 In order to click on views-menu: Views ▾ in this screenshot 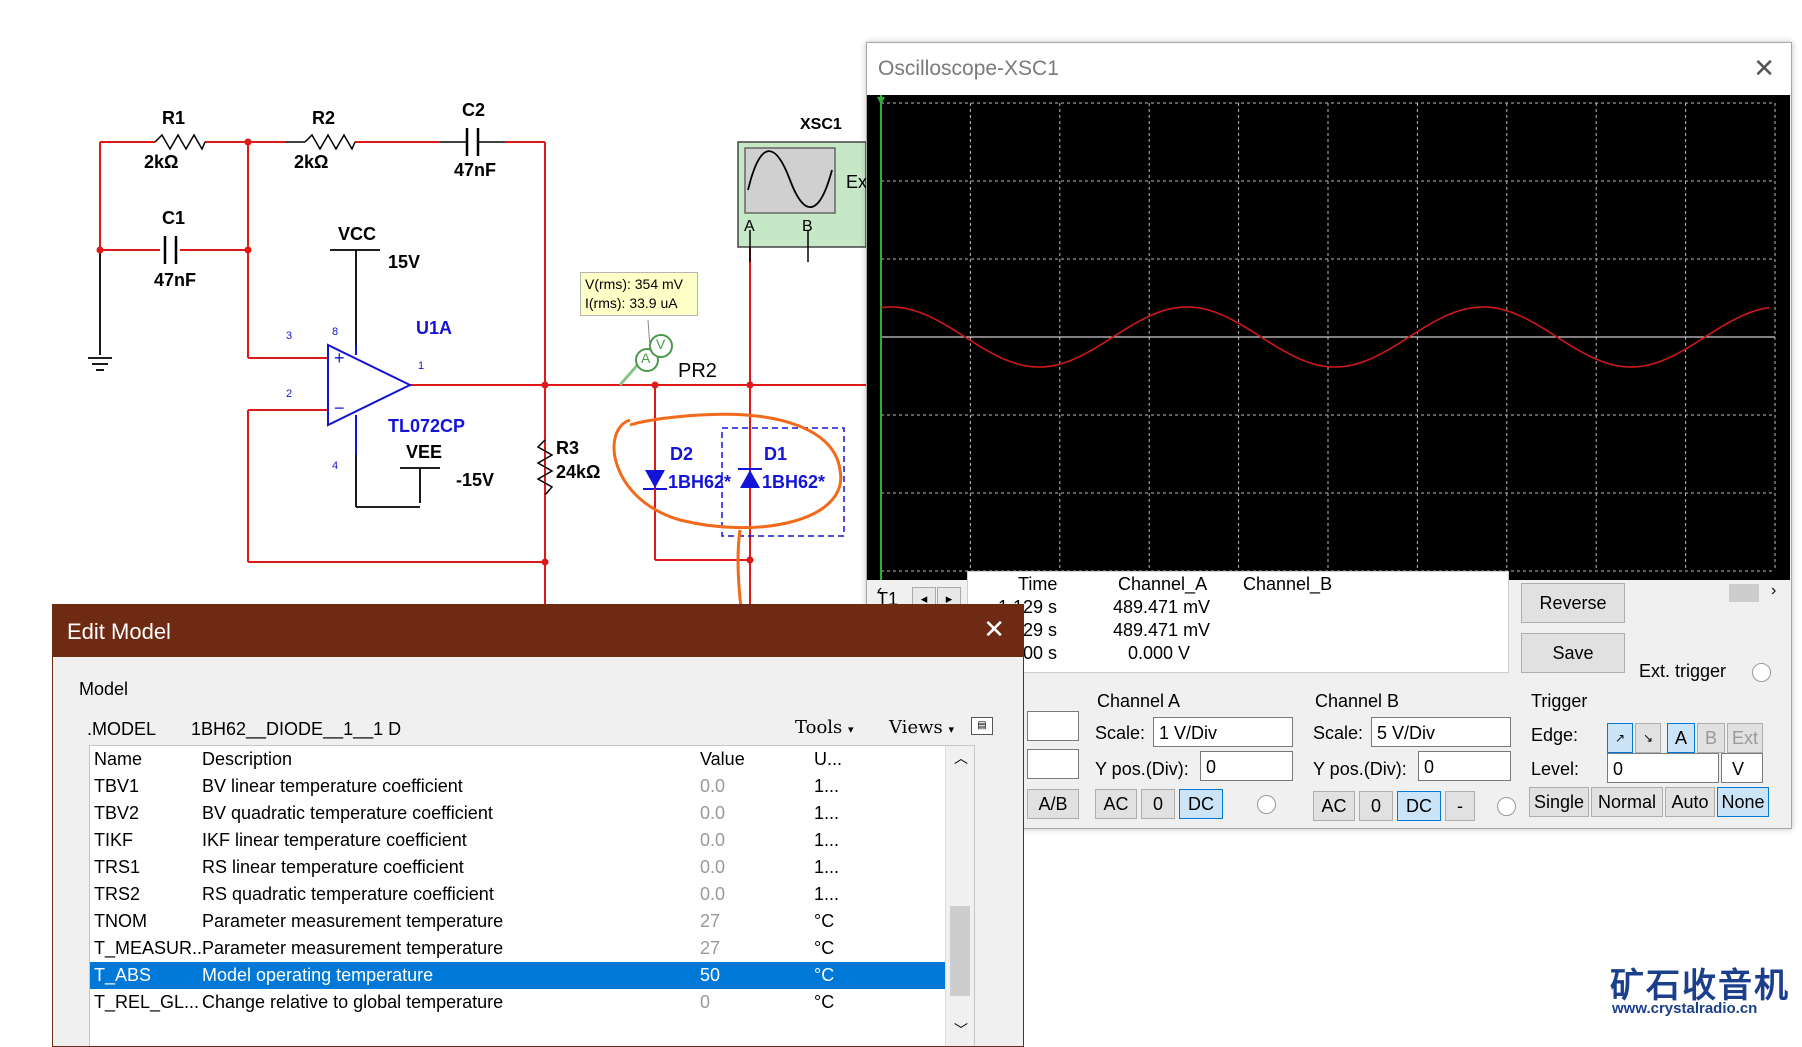, I will do `click(921, 727)`.